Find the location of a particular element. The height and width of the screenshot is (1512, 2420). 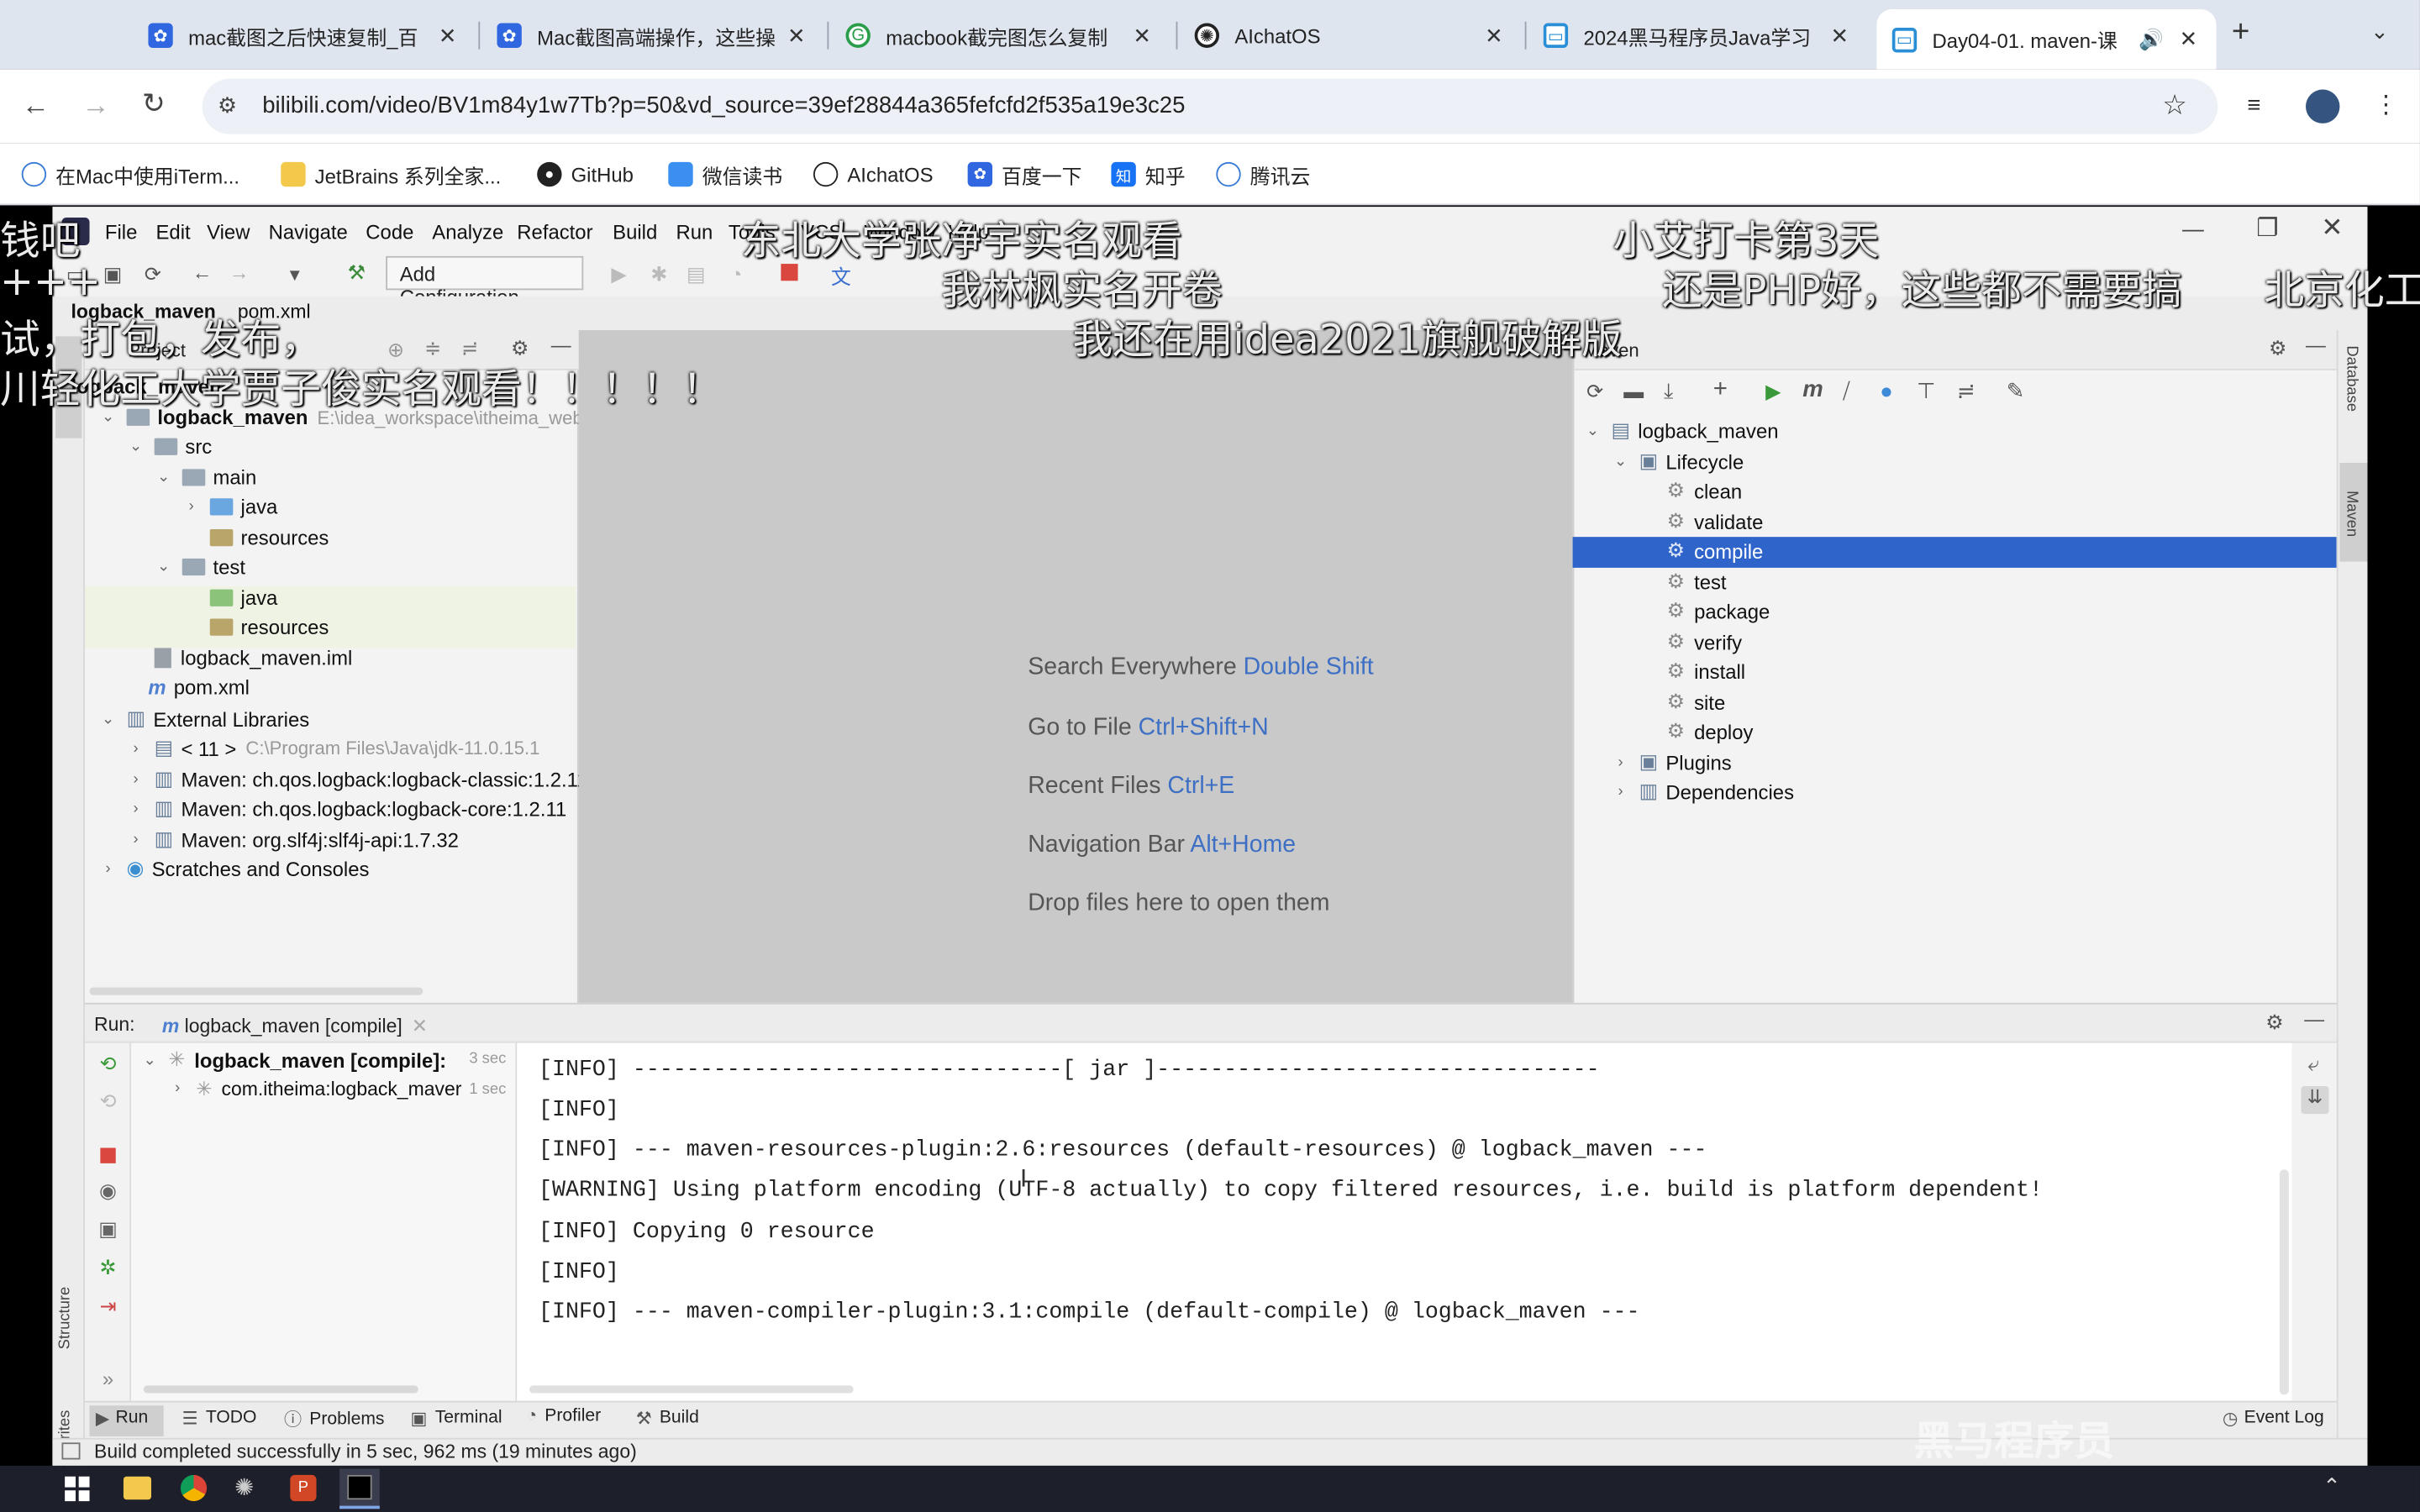

tree-node-main-resources: resources is located at coordinates (269, 537).